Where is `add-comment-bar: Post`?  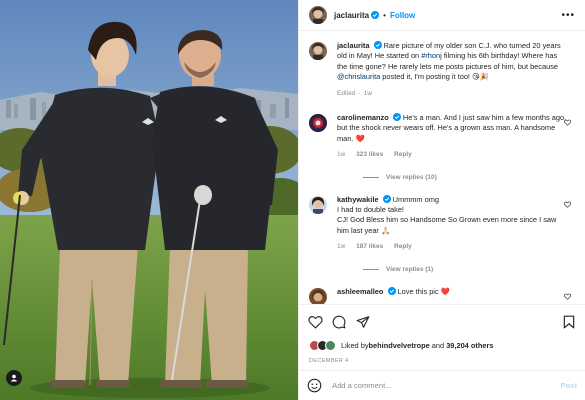 add-comment-bar: Post is located at coordinates (442, 385).